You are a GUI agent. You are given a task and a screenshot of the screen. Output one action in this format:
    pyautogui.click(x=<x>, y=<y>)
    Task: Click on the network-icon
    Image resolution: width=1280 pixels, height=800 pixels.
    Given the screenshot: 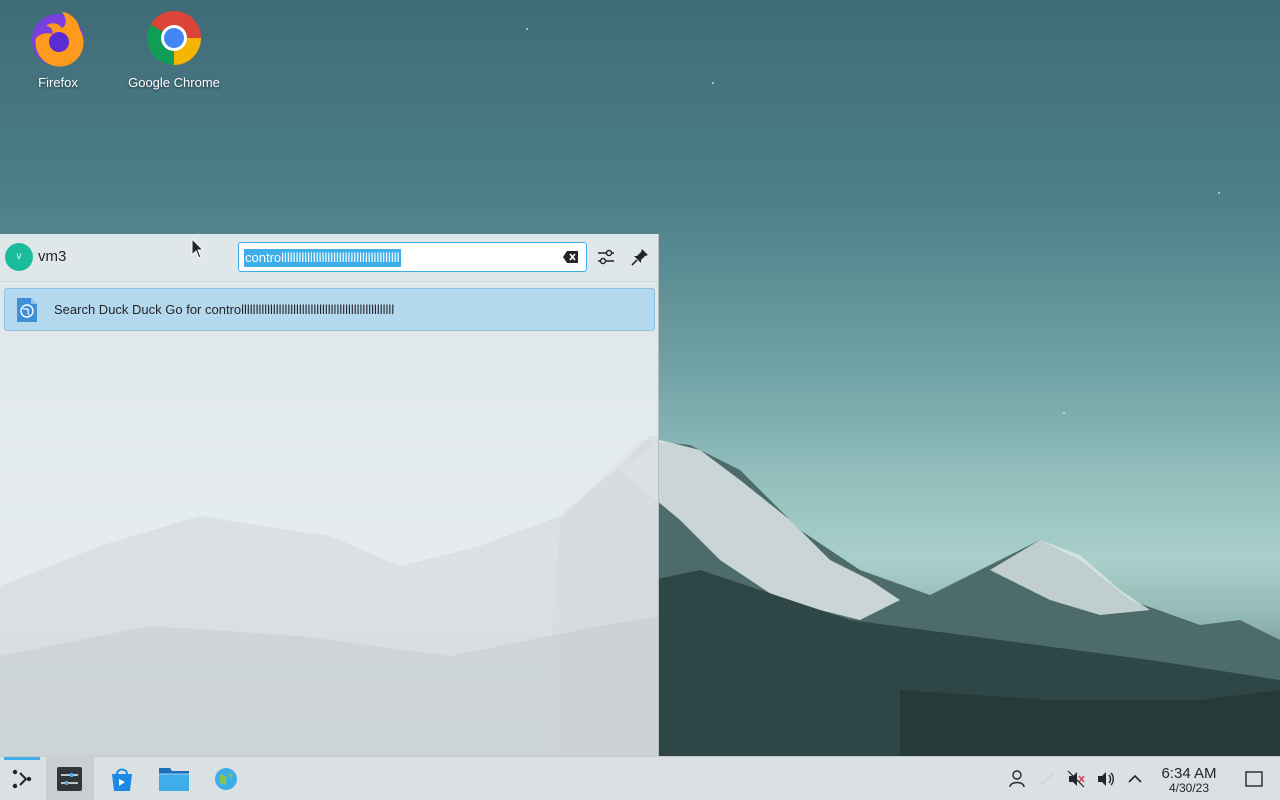 What is the action you would take?
    pyautogui.click(x=1047, y=779)
    